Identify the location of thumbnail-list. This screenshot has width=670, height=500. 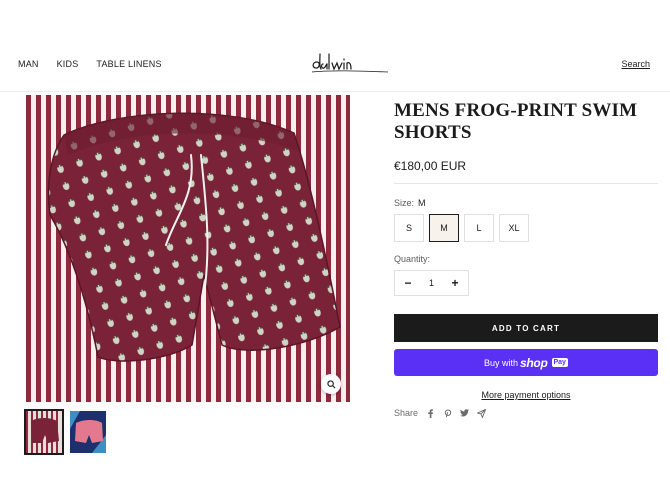
(65, 432).